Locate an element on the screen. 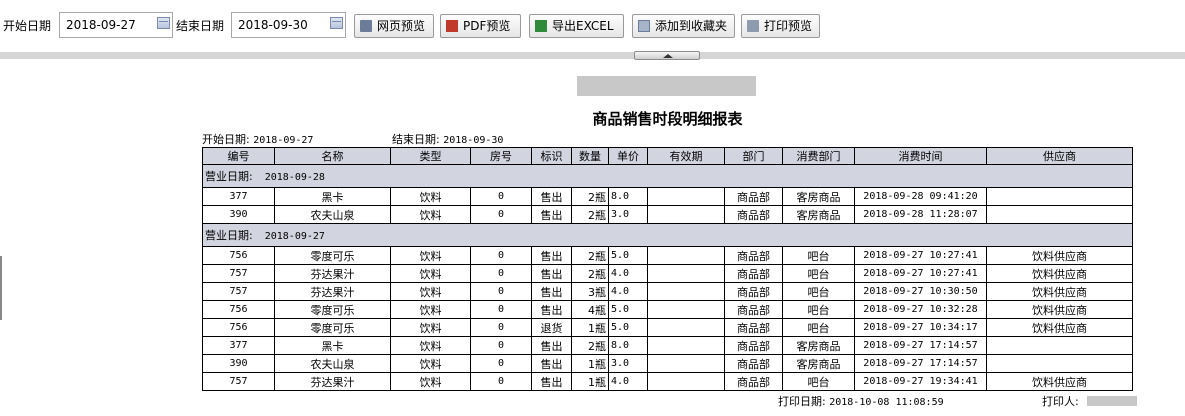  web-preview-icon is located at coordinates (366, 26).